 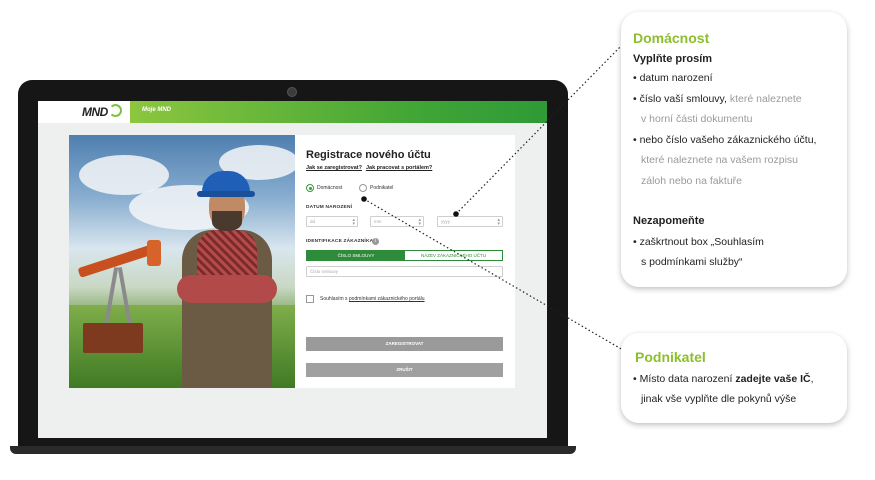 What do you see at coordinates (773, 379) in the screenshot?
I see `business-line-1-bold: zadejte vaše IČ` at bounding box center [773, 379].